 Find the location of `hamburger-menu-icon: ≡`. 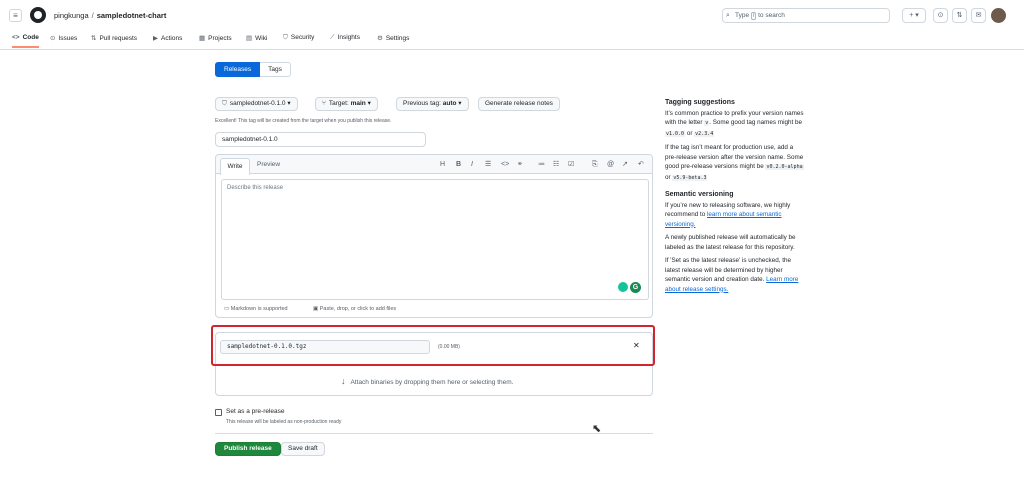

hamburger-menu-icon: ≡ is located at coordinates (15, 15).